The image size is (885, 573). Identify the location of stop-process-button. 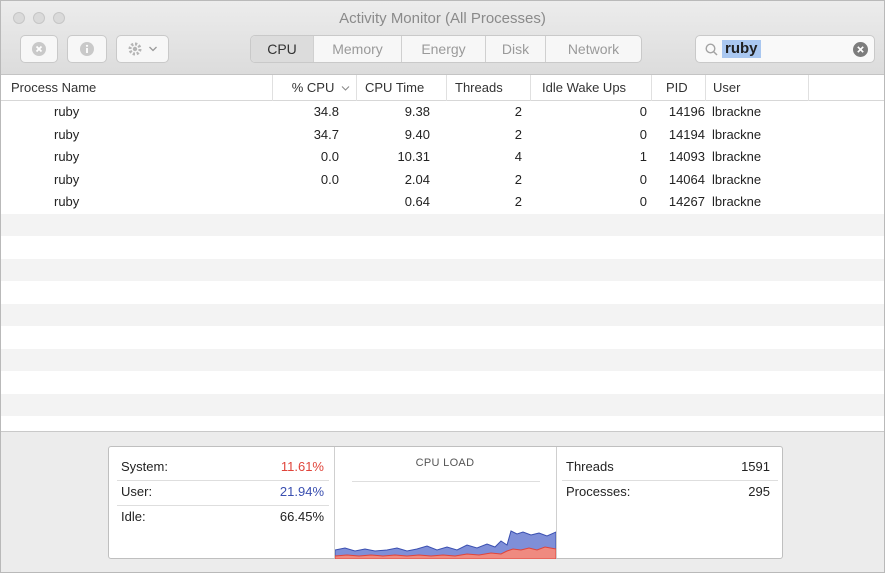
(39, 49).